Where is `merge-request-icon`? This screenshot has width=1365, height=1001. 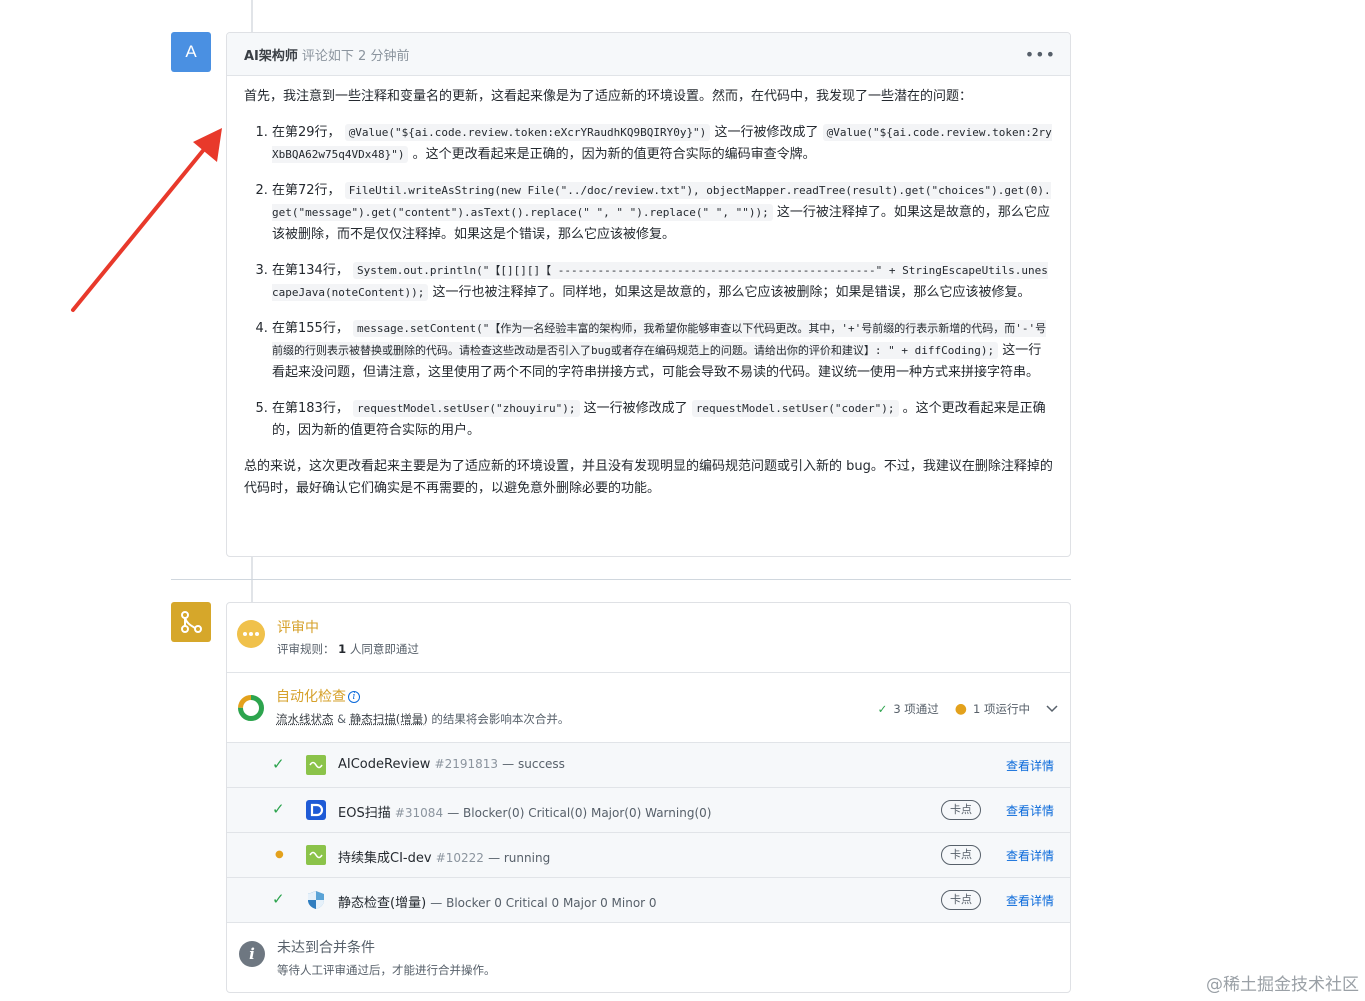
merge-request-icon is located at coordinates (191, 622).